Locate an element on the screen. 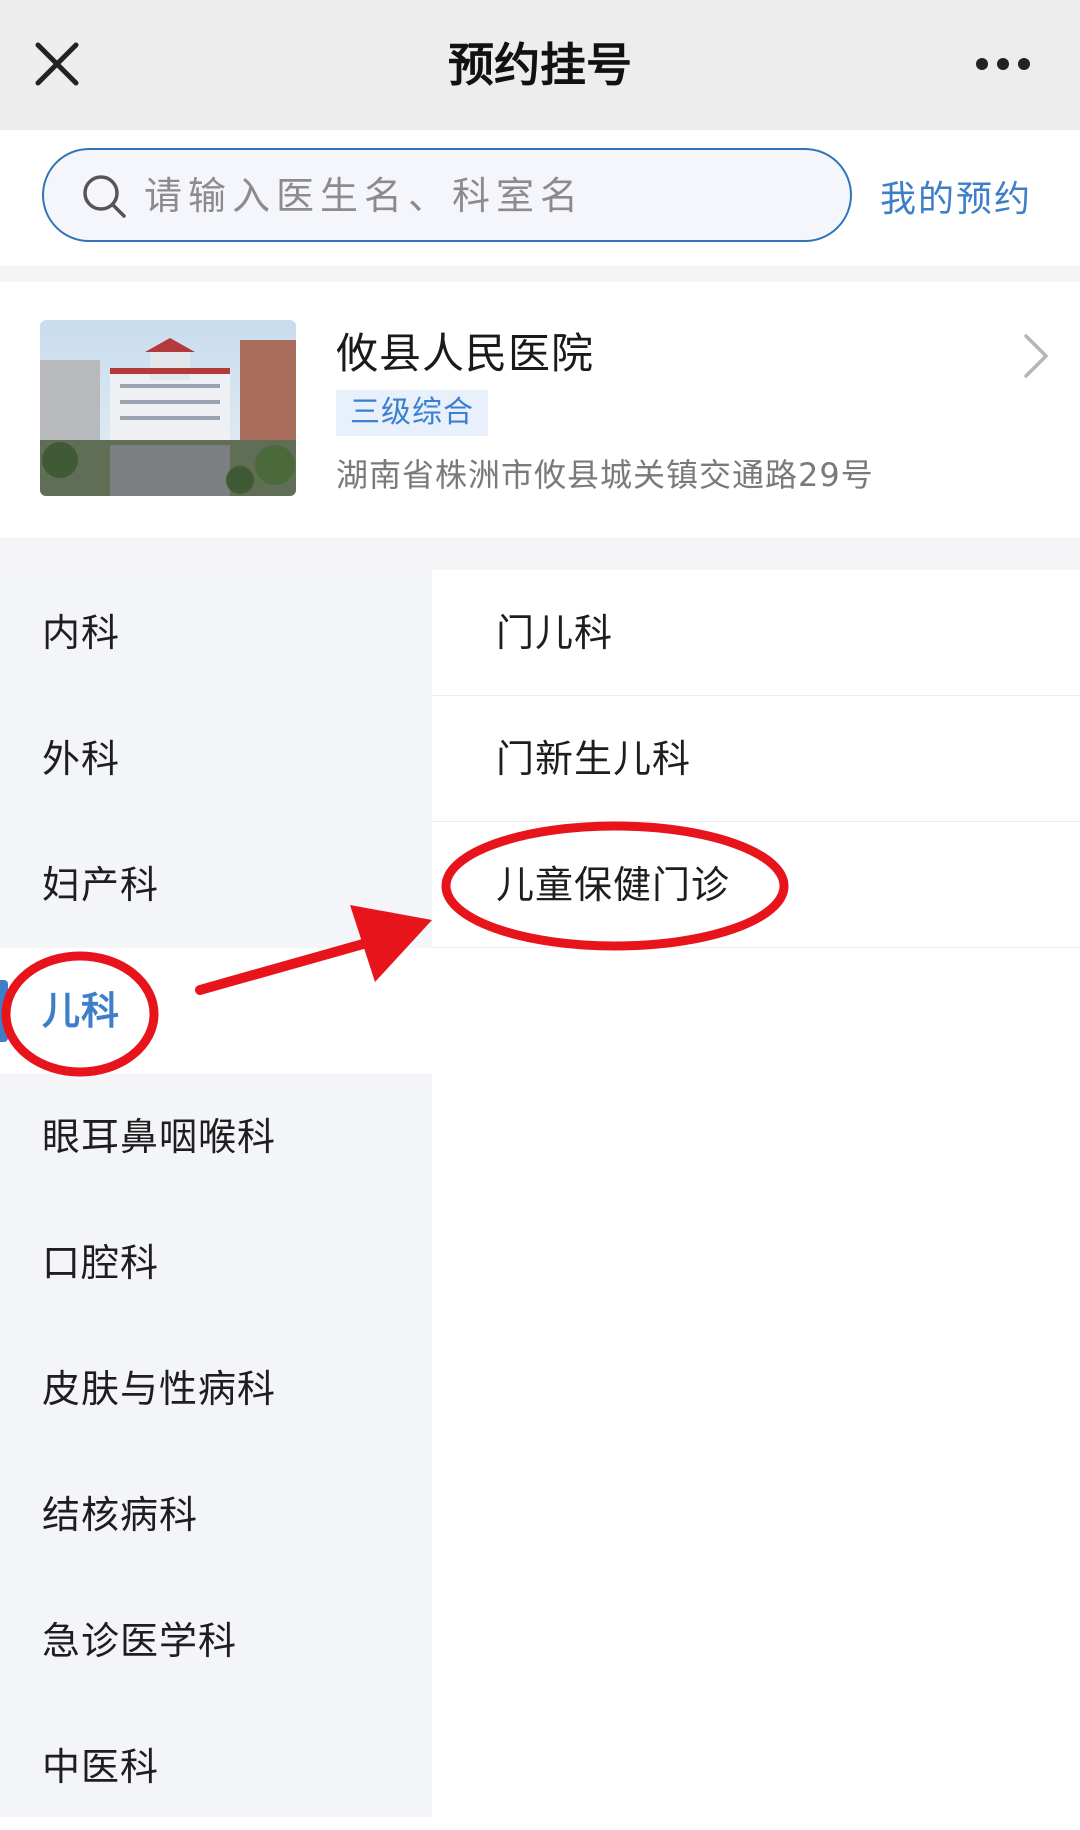  hospital-level-badge: 三级综合 is located at coordinates (412, 413).